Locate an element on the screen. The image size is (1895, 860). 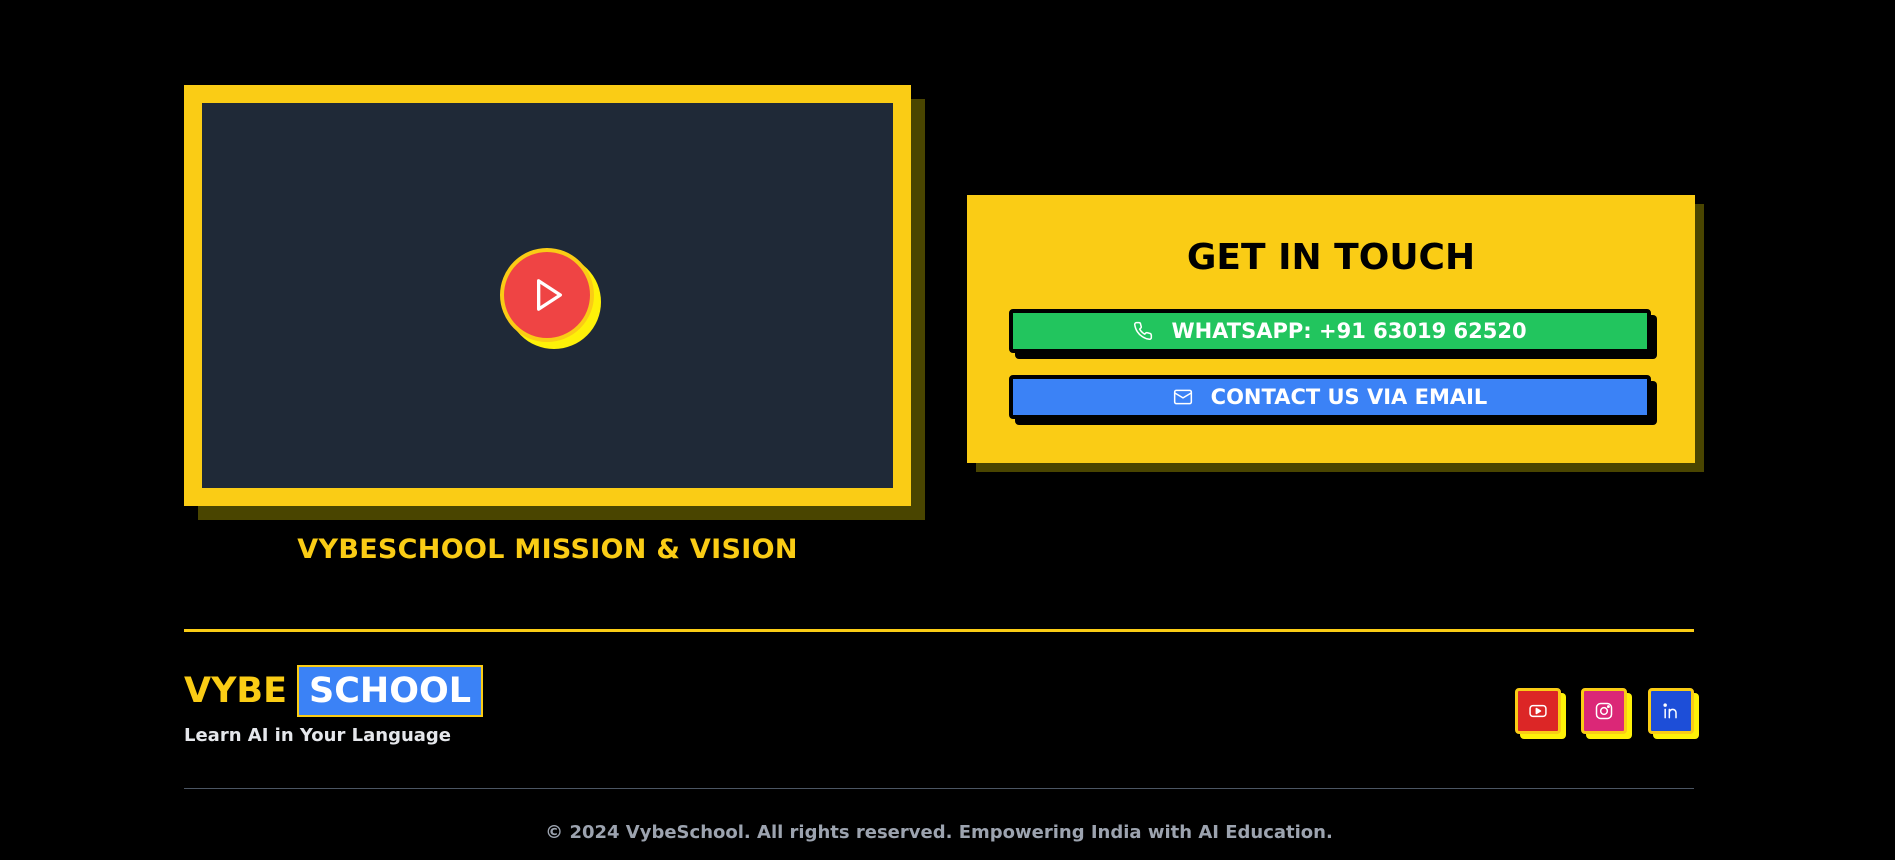
phone-icon is located at coordinates (1143, 331).